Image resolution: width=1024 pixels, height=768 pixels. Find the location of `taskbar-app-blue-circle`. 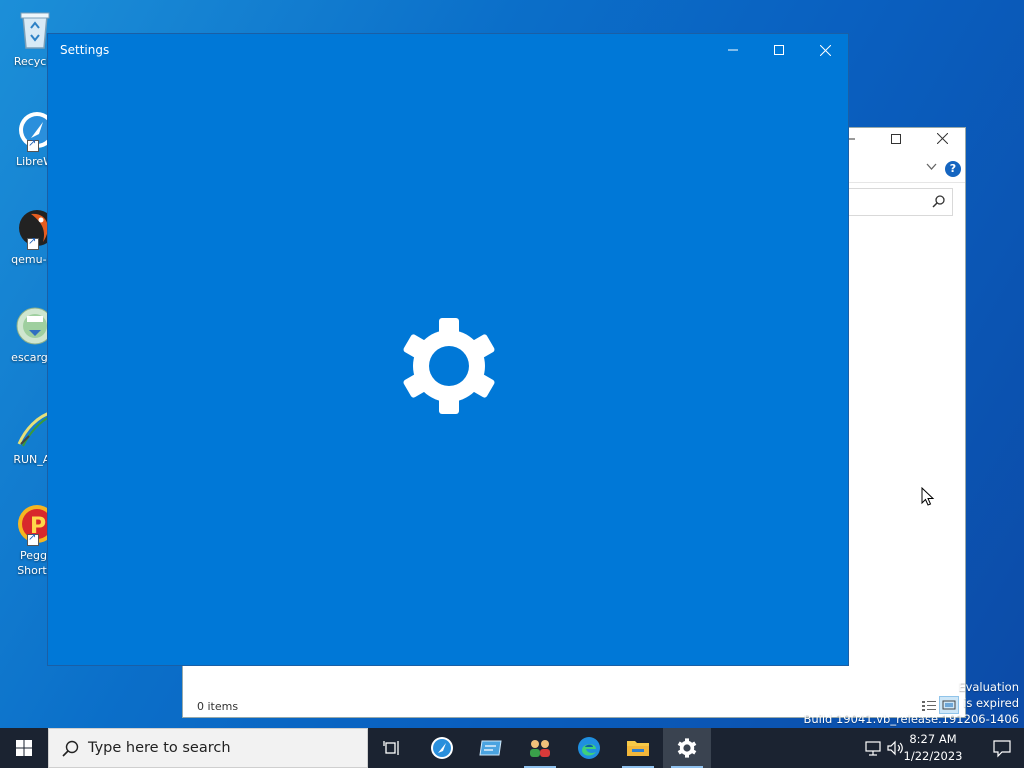

taskbar-app-blue-circle is located at coordinates (442, 748).